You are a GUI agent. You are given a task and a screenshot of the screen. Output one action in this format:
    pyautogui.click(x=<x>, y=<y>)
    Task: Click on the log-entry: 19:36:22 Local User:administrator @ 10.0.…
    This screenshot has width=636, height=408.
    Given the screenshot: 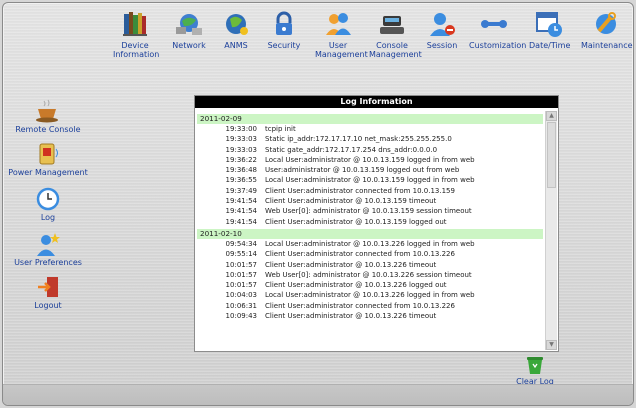 What is the action you would take?
    pyautogui.click(x=370, y=160)
    